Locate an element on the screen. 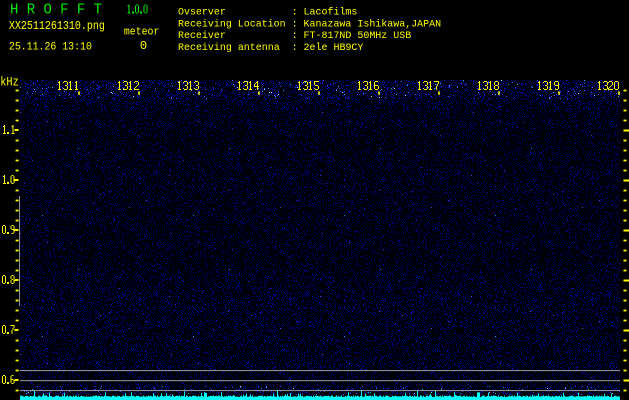 This screenshot has width=629, height=400. svg-text:: 2ele HB9CY: : 2ele HB9CY is located at coordinates (328, 48).